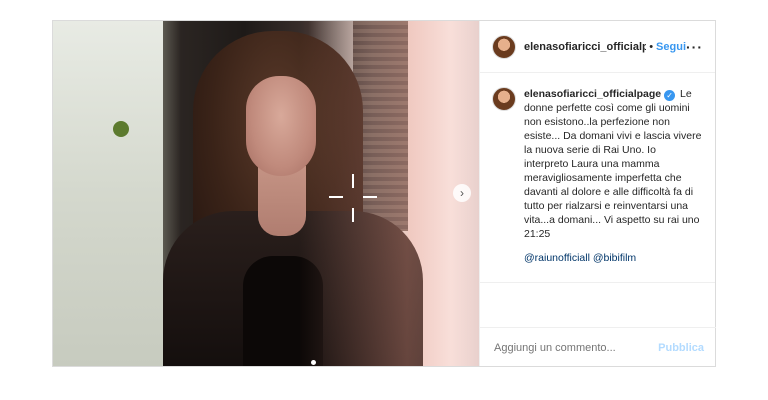 This screenshot has width=768, height=400. I want to click on header-username: elenasofiaricci_officialpa, so click(585, 47).